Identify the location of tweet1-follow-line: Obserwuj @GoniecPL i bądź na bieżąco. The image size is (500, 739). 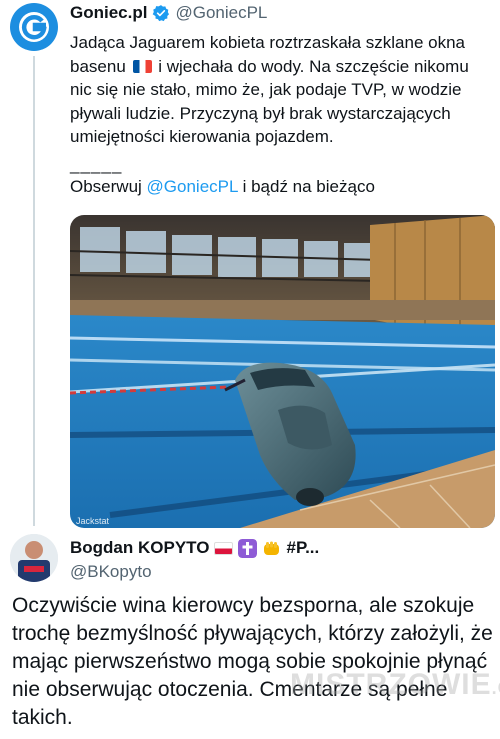
(222, 187).